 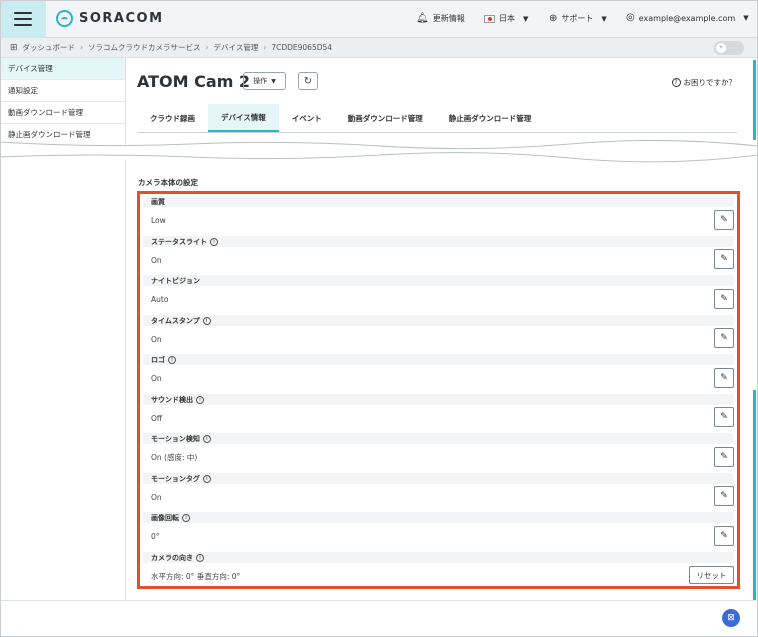 What do you see at coordinates (110, 18) in the screenshot?
I see `brand-logo: SORACOM` at bounding box center [110, 18].